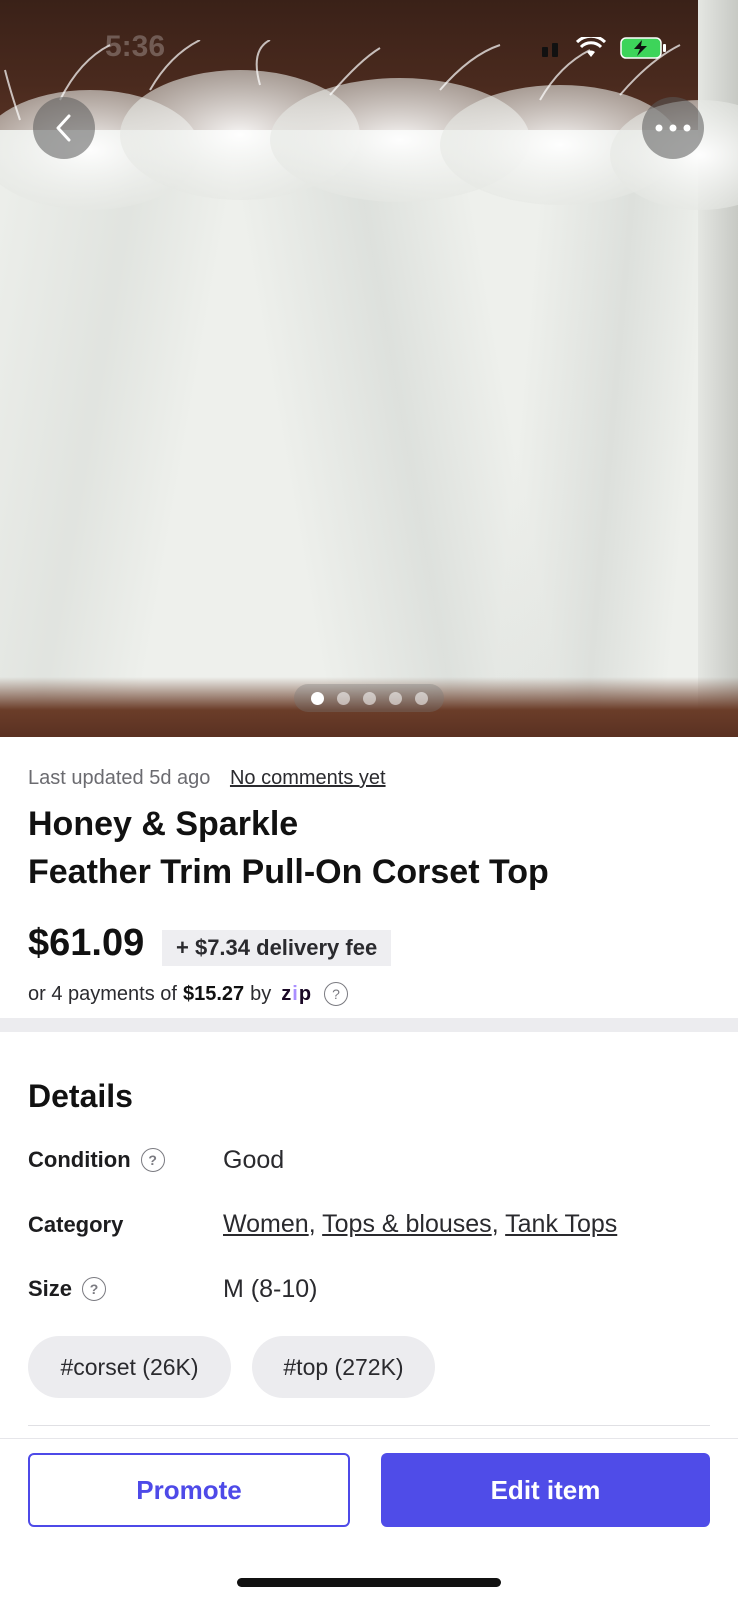 The height and width of the screenshot is (1600, 738). What do you see at coordinates (297, 993) in the screenshot?
I see `zip-logo: zip` at bounding box center [297, 993].